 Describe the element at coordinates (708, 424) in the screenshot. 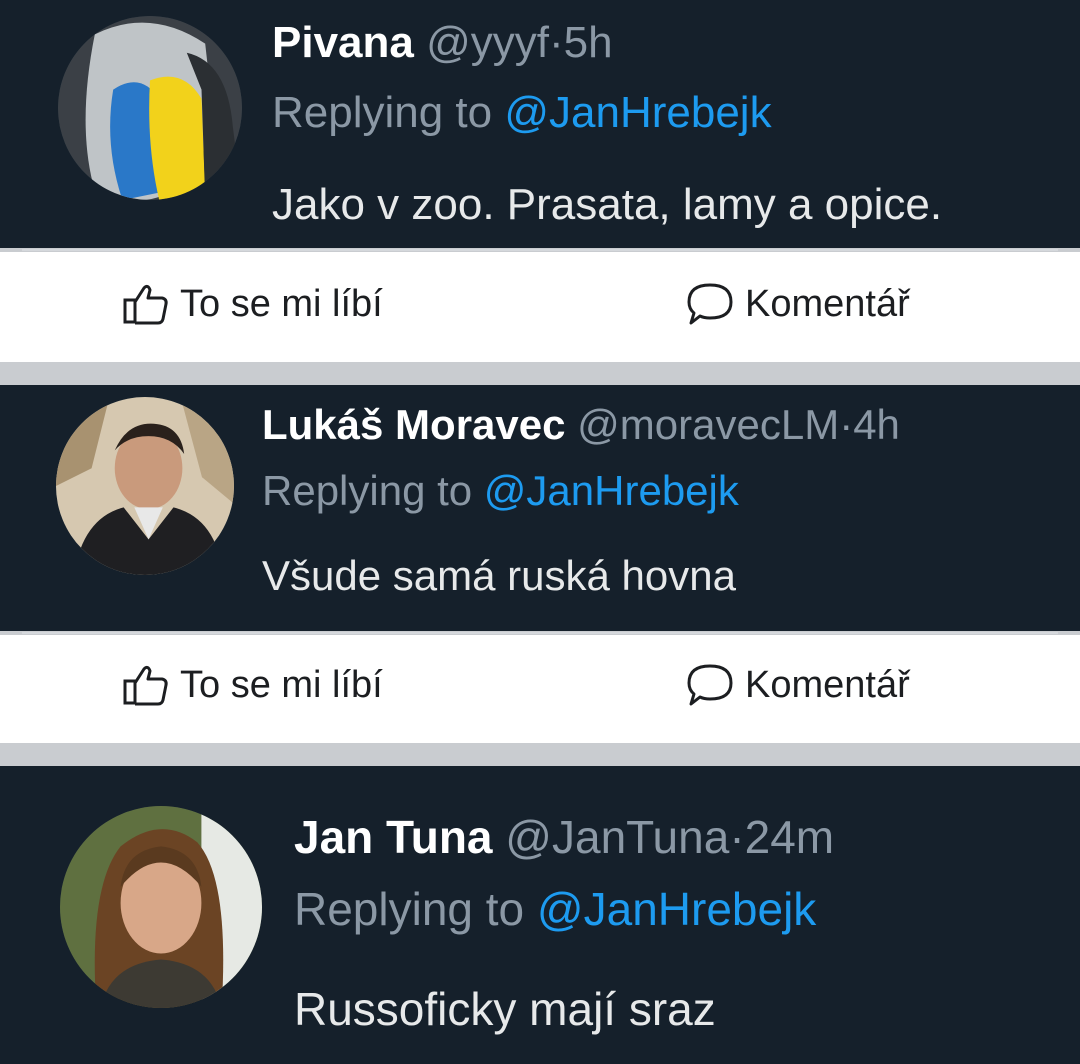

I see `user-handle: @moravecLM` at that location.